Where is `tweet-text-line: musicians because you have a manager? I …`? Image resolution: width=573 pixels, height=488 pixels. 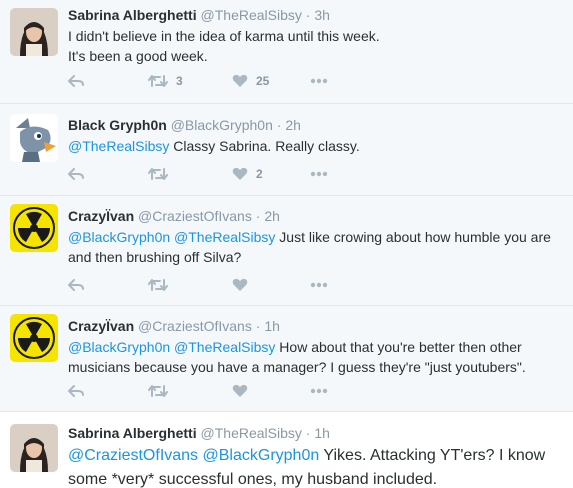
tweet-text-line: musicians because you have a manager? I … is located at coordinates (297, 367).